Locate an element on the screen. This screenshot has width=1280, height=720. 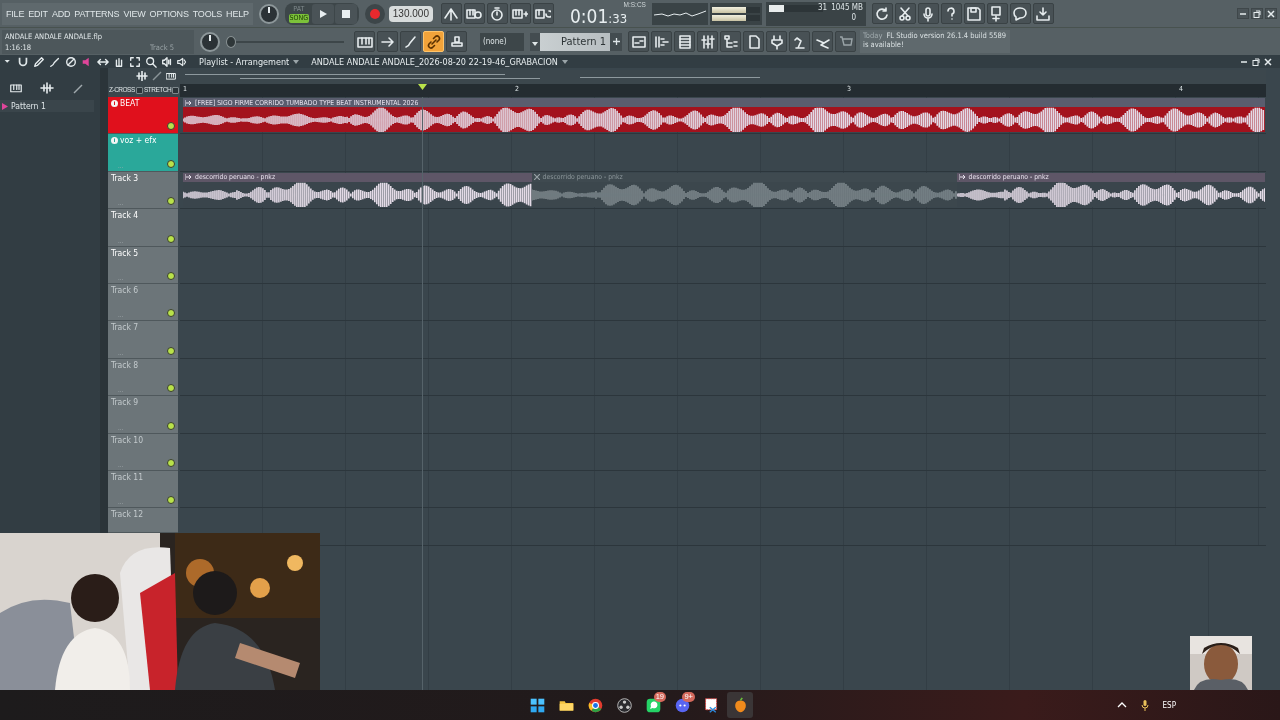
save-as-button is located at coordinates (997, 13).